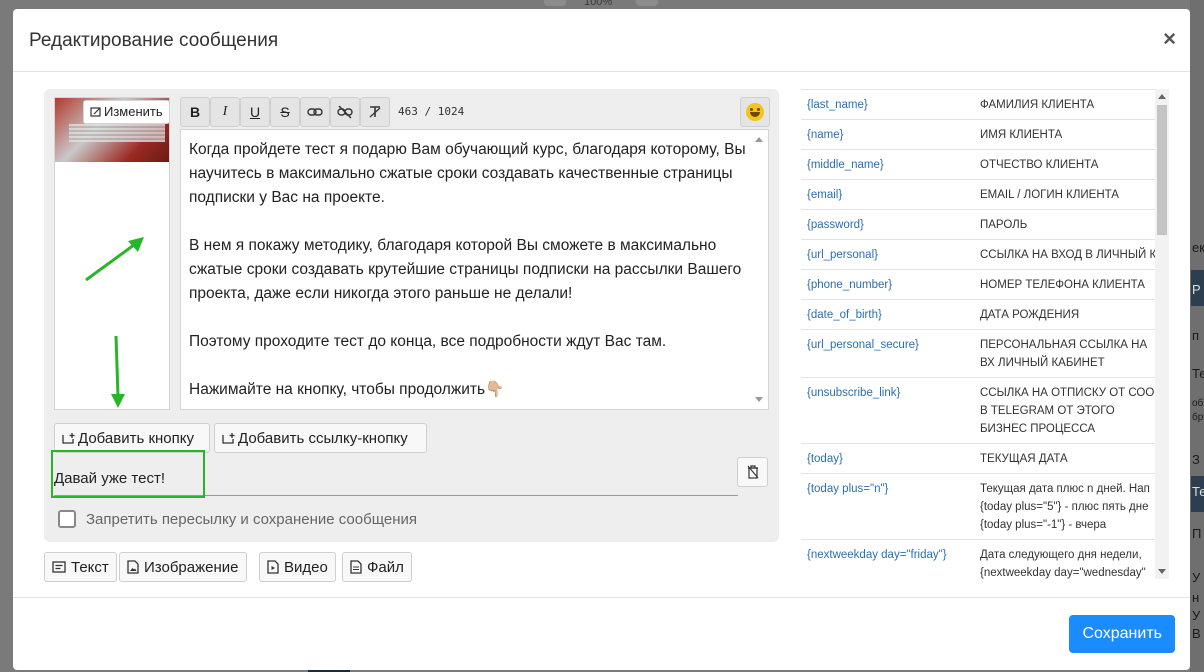 Image resolution: width=1204 pixels, height=672 pixels. I want to click on type-video-button: Видео, so click(297, 567).